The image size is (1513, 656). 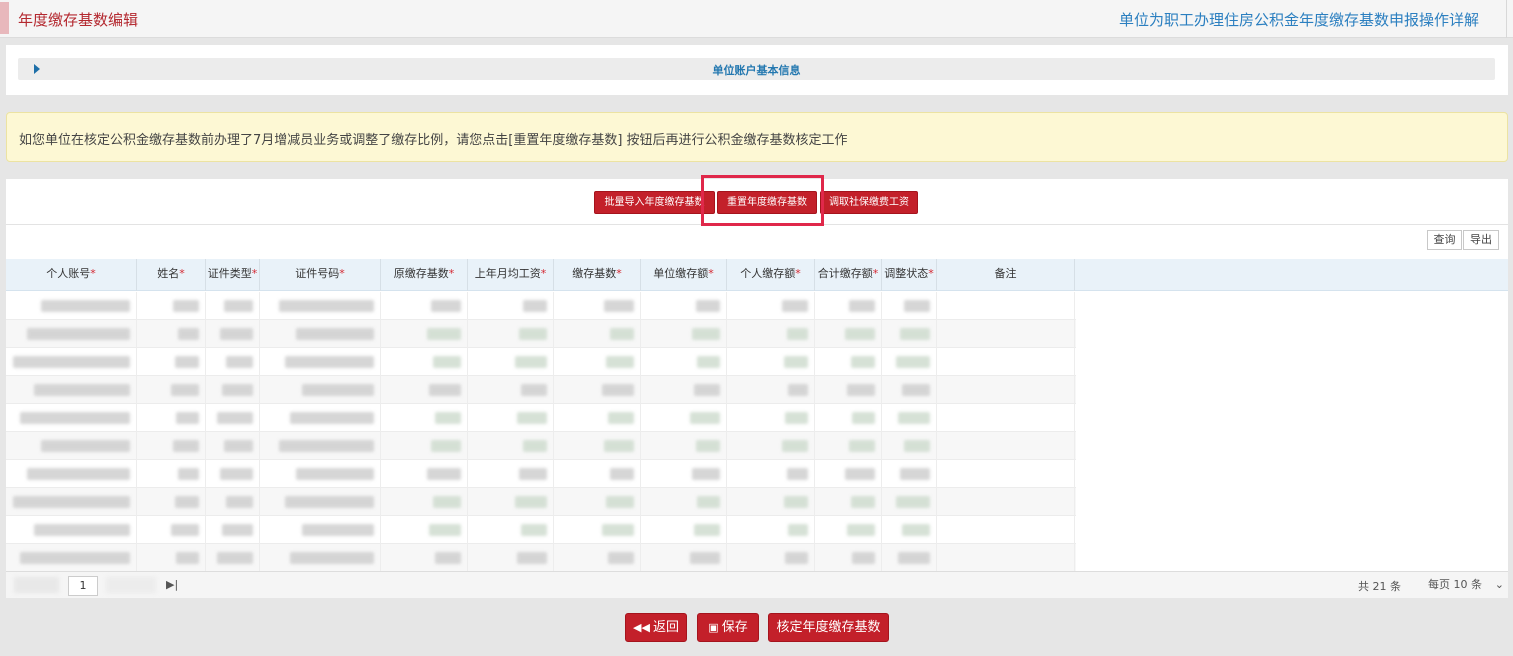 I want to click on export-button: 导出, so click(x=1481, y=240).